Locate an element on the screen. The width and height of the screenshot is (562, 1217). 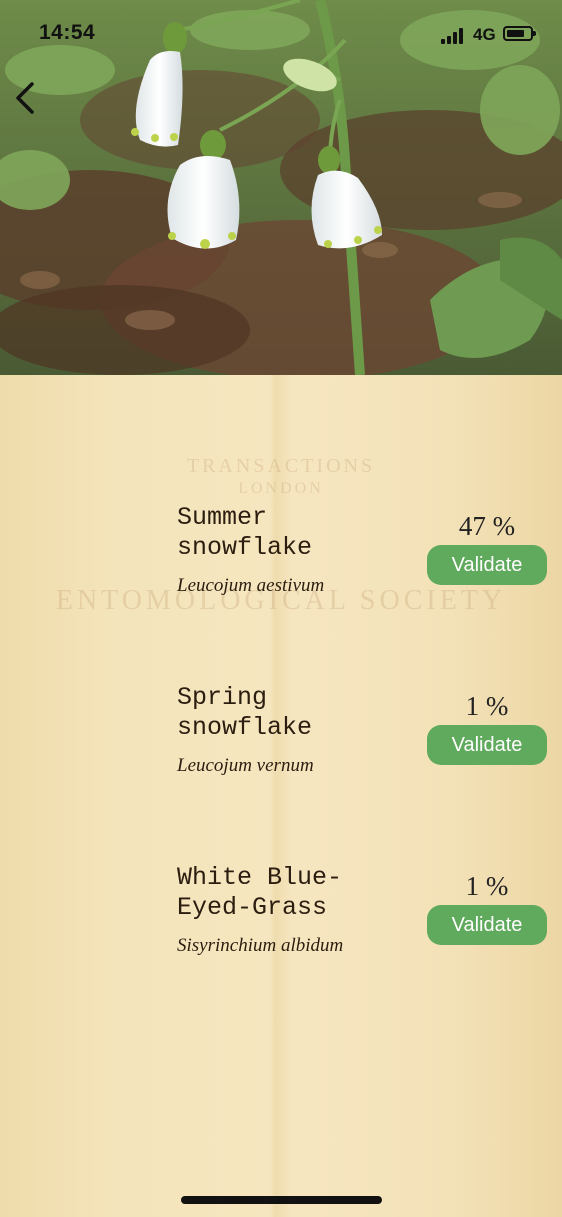
status-bar: 14:54 4G is located at coordinates (281, 35).